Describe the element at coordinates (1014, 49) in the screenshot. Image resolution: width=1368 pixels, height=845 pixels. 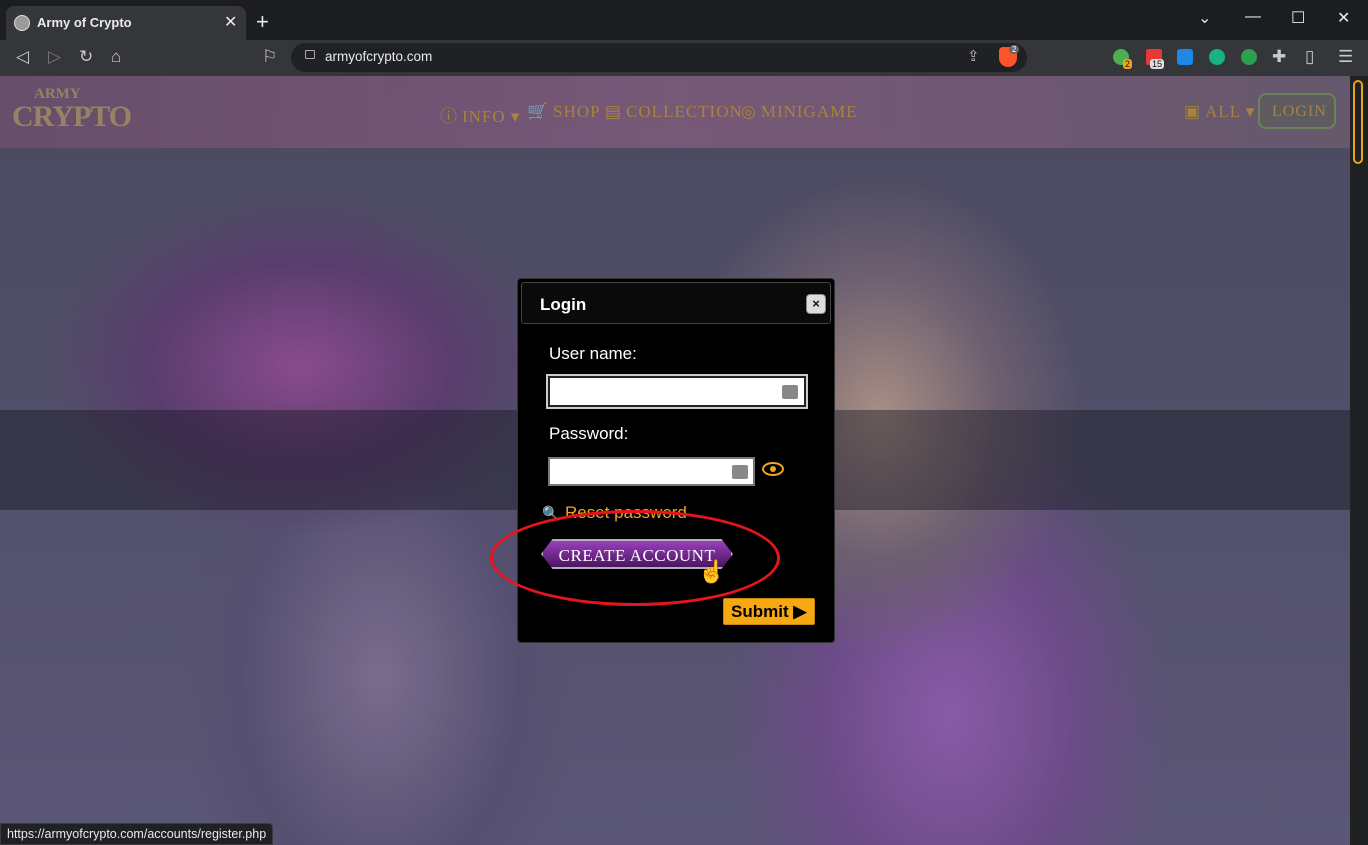
I see `shields-badge: 2` at that location.